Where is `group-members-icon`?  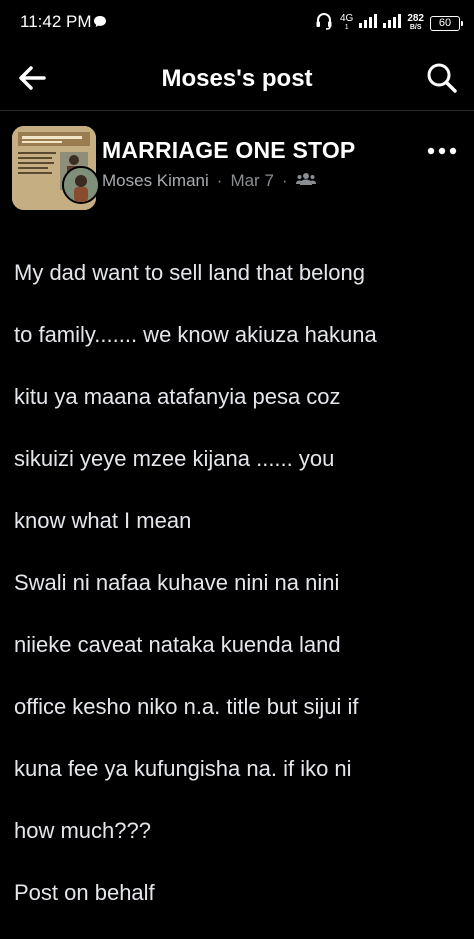
group-members-icon is located at coordinates (305, 181).